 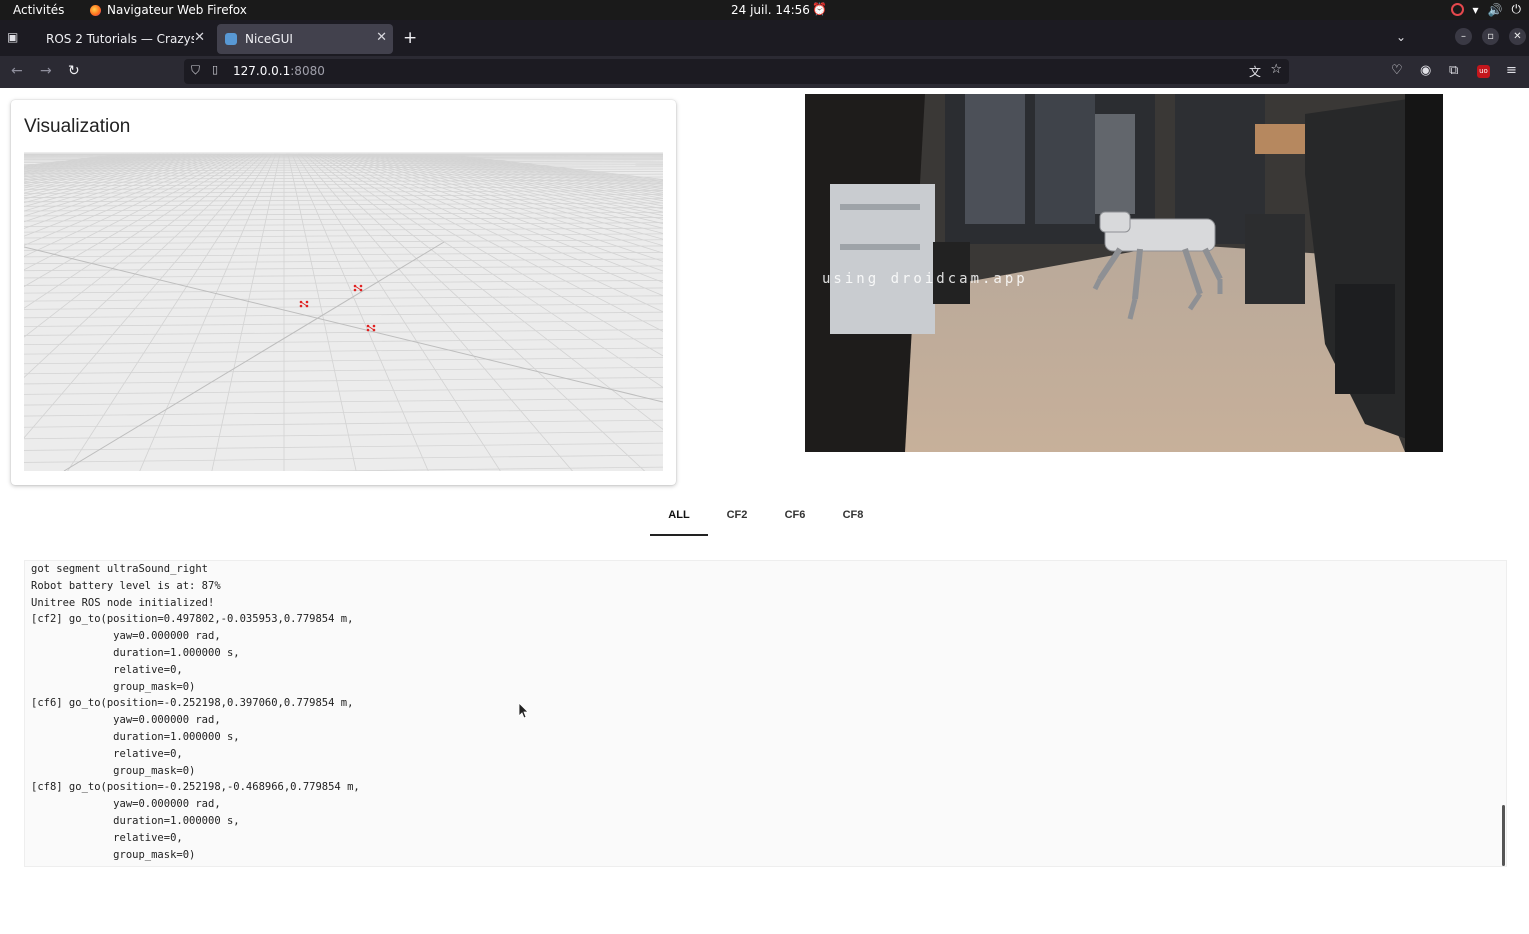 I want to click on tab-cf6: CF6, so click(x=795, y=520).